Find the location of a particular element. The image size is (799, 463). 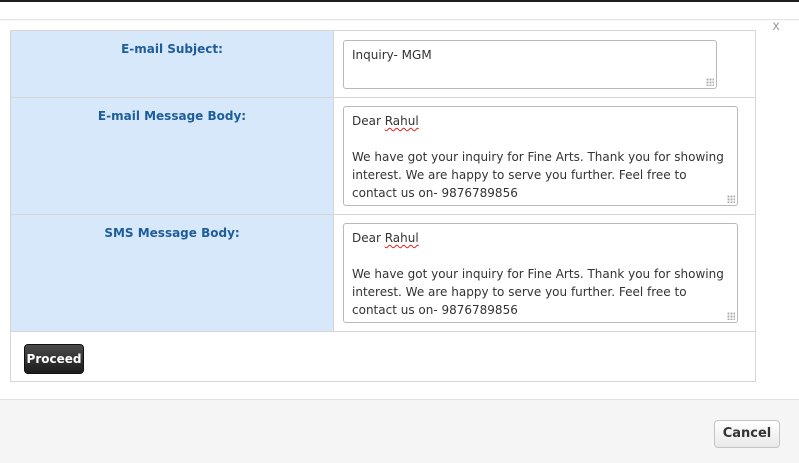

close-icon: x is located at coordinates (776, 27).